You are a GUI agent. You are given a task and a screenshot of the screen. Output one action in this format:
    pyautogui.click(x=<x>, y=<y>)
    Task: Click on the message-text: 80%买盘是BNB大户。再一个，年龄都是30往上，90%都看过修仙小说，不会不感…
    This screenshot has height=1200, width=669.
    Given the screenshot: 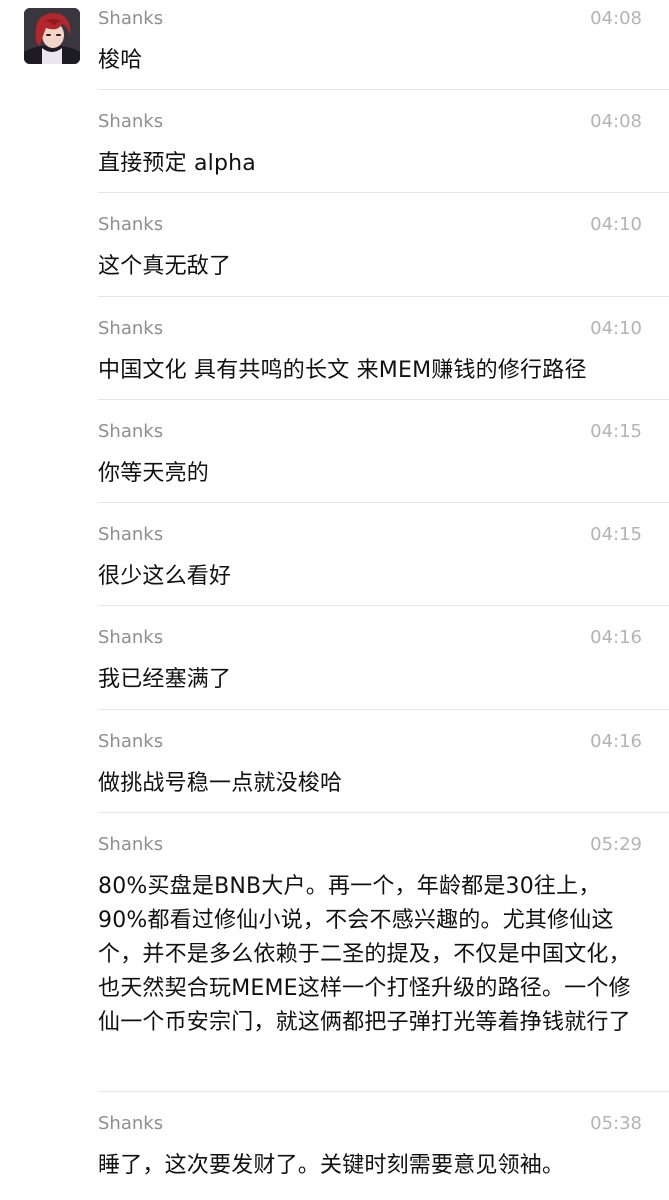 What is the action you would take?
    pyautogui.click(x=364, y=954)
    